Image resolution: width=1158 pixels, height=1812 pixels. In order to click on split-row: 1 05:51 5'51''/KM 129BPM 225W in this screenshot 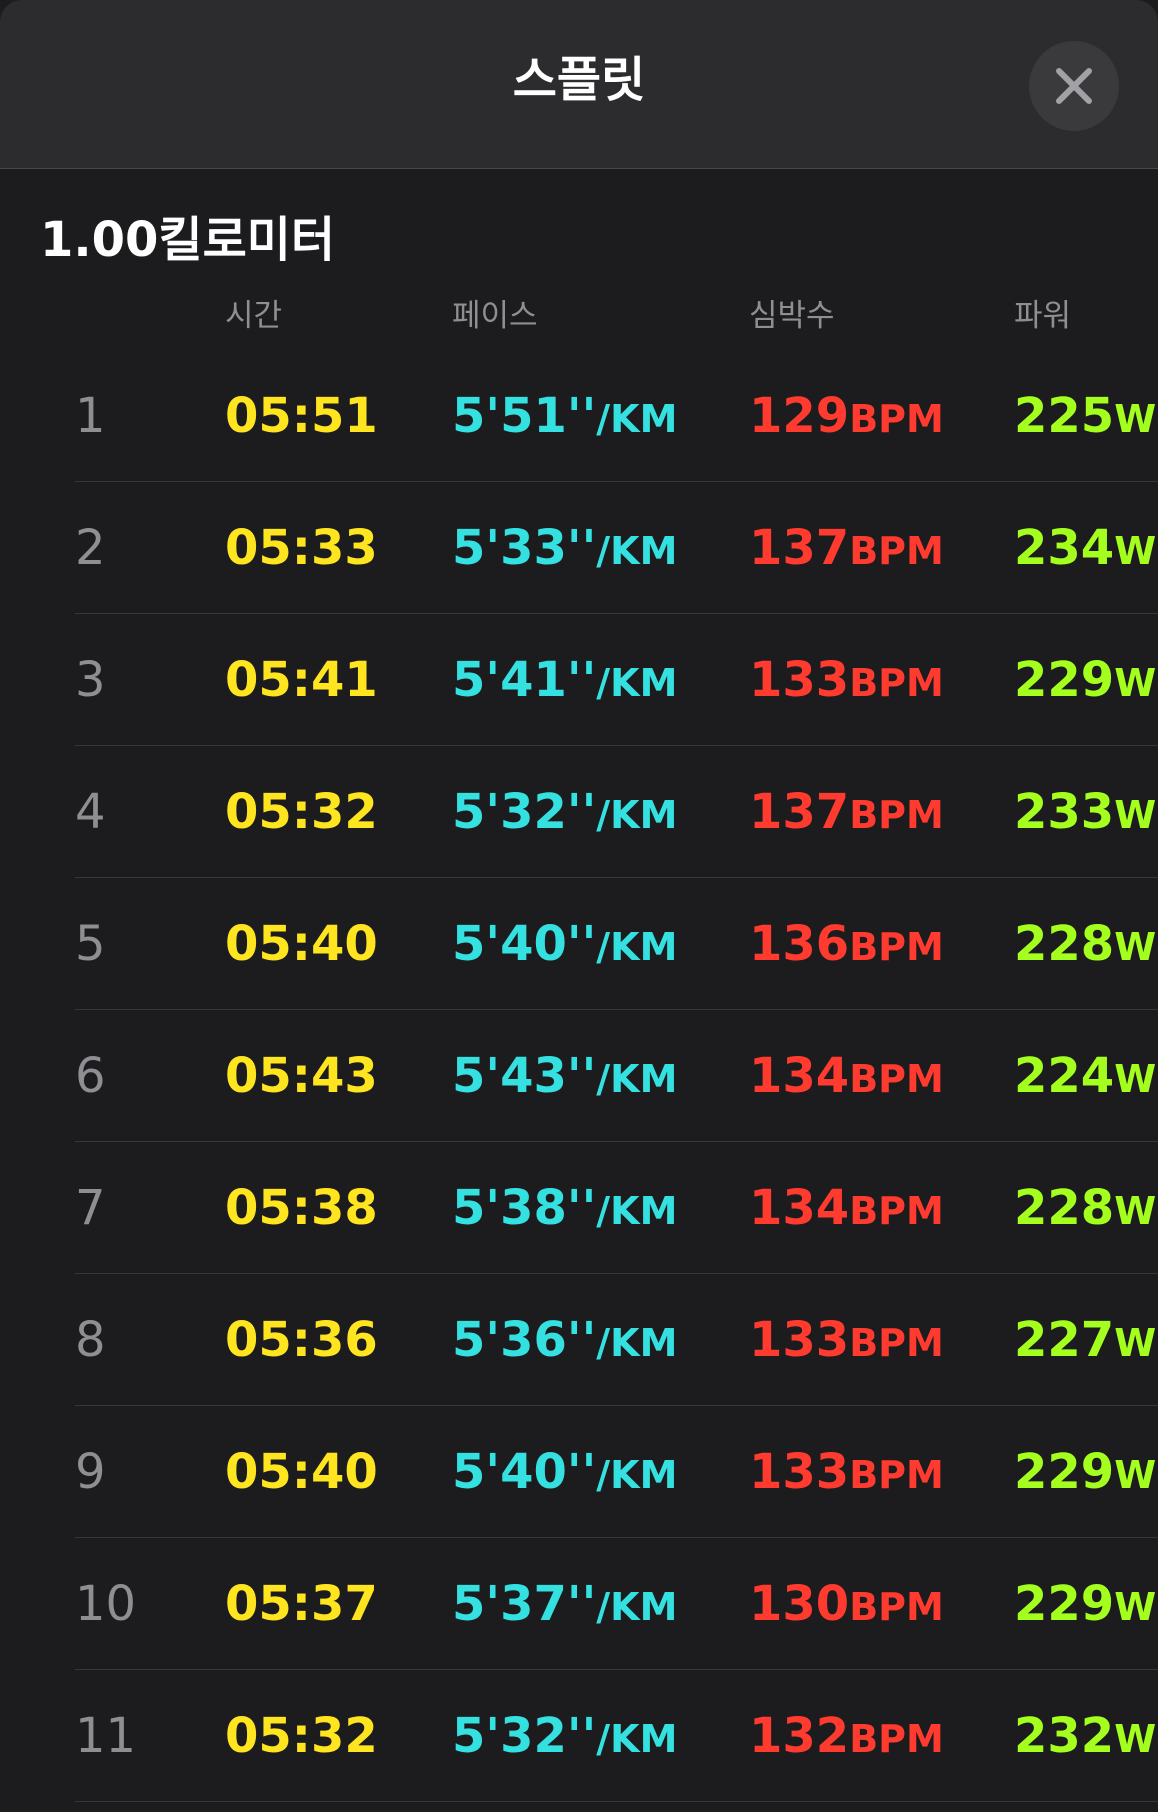, I will do `click(579, 416)`.